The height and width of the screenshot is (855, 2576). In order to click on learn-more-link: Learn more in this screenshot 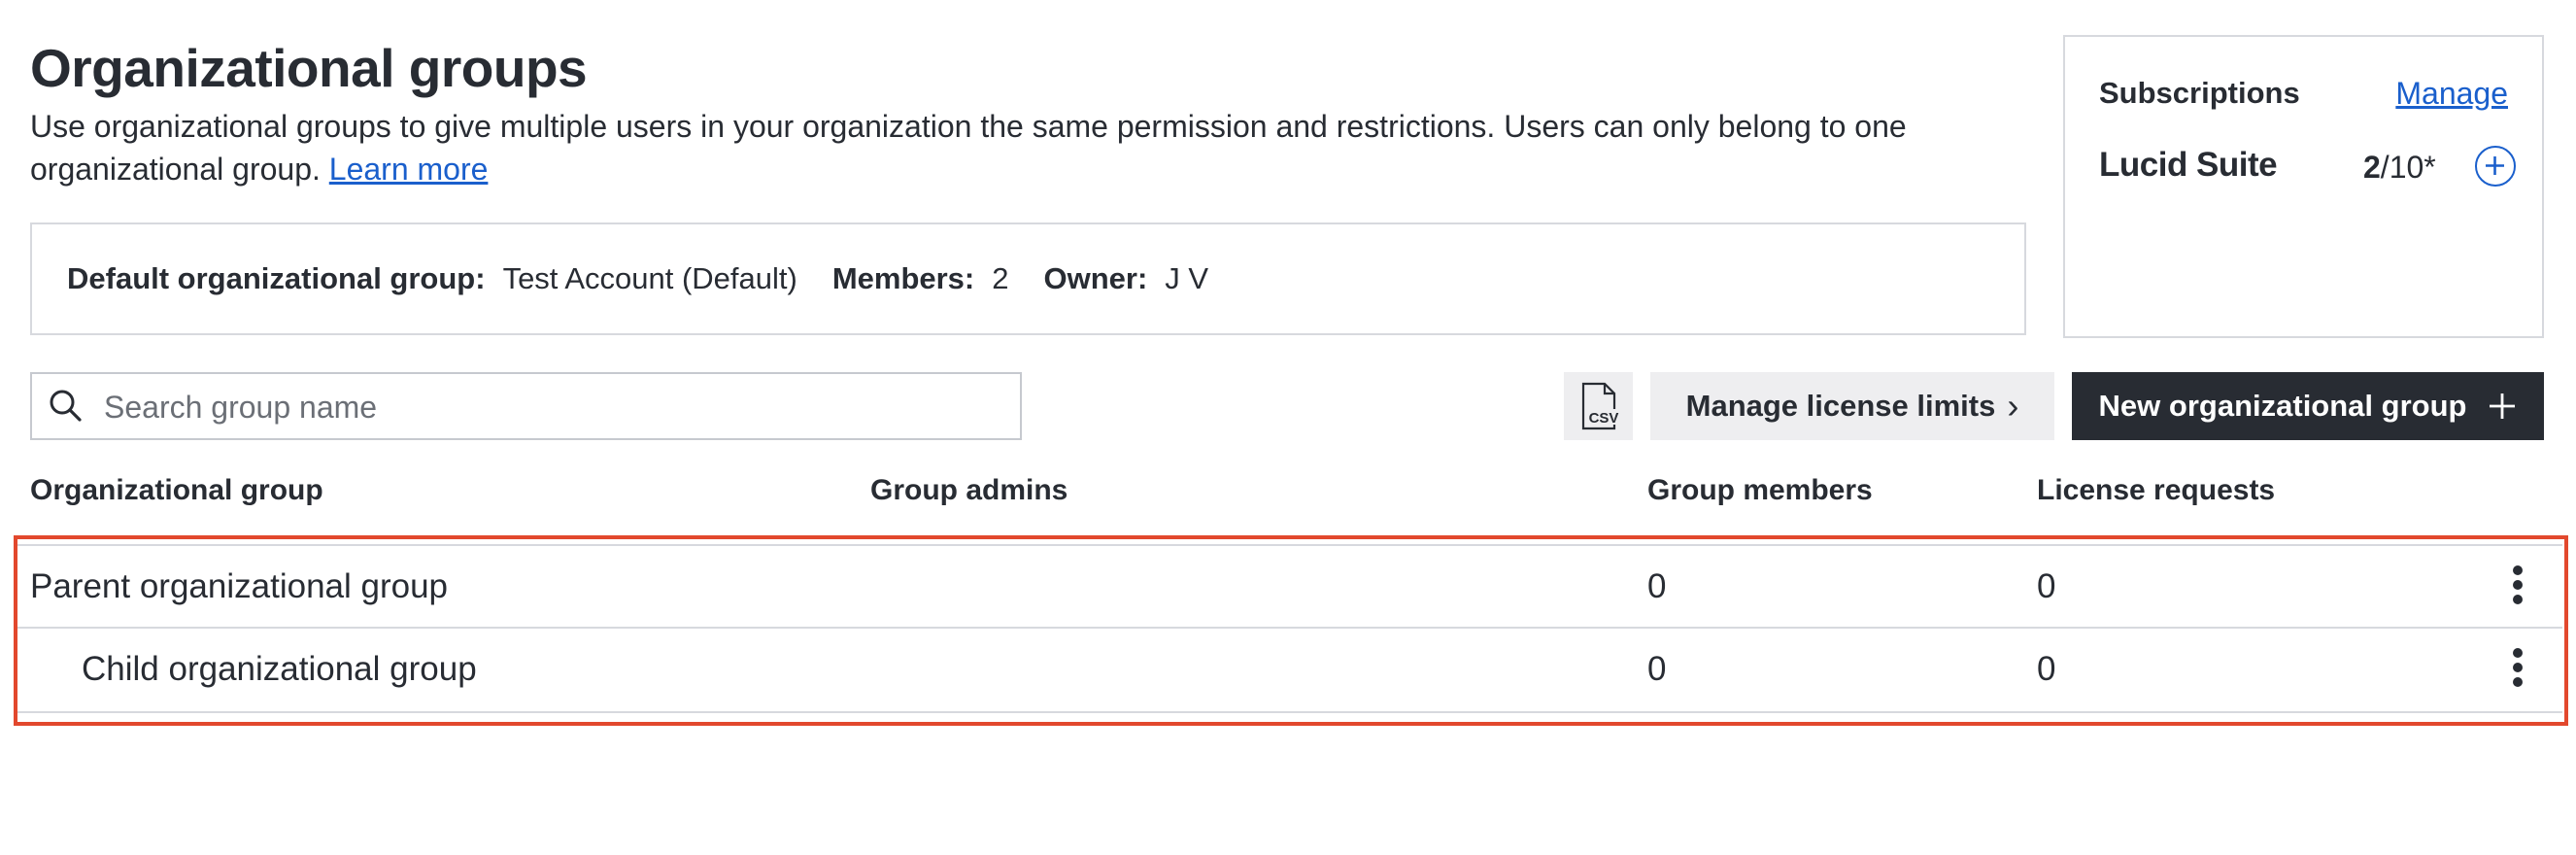, I will do `click(409, 169)`.